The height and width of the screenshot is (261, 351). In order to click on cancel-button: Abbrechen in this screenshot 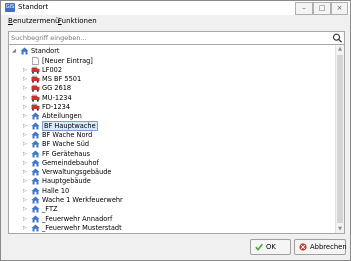, I will do `click(320, 247)`.